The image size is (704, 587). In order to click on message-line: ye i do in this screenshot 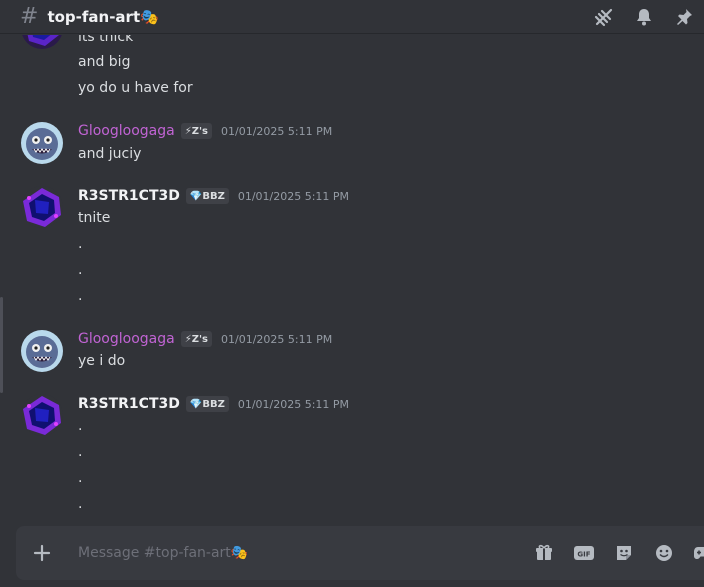, I will do `click(102, 361)`.